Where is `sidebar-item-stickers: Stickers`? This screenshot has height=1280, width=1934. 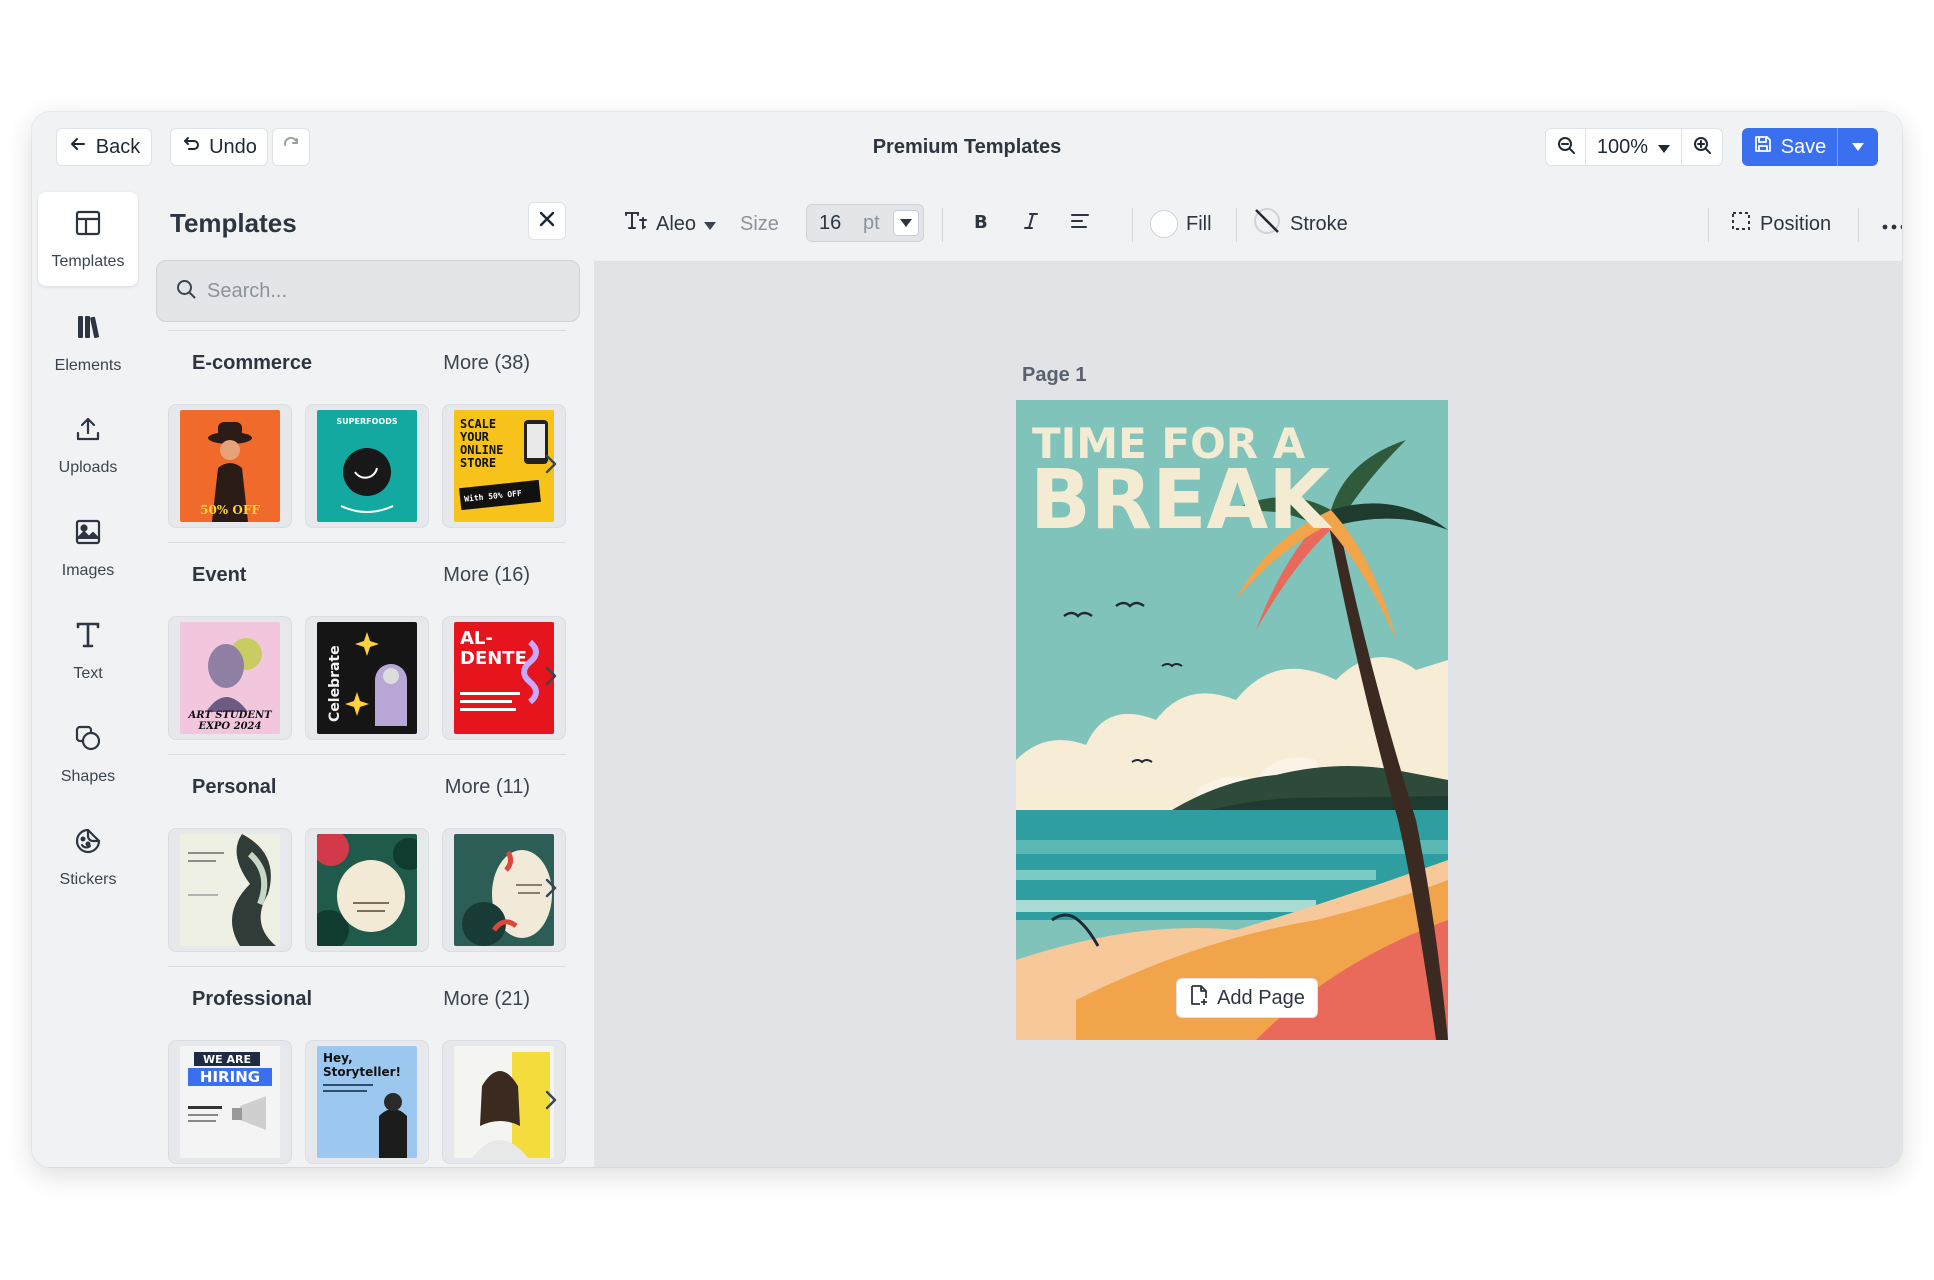 sidebar-item-stickers: Stickers is located at coordinates (88, 857).